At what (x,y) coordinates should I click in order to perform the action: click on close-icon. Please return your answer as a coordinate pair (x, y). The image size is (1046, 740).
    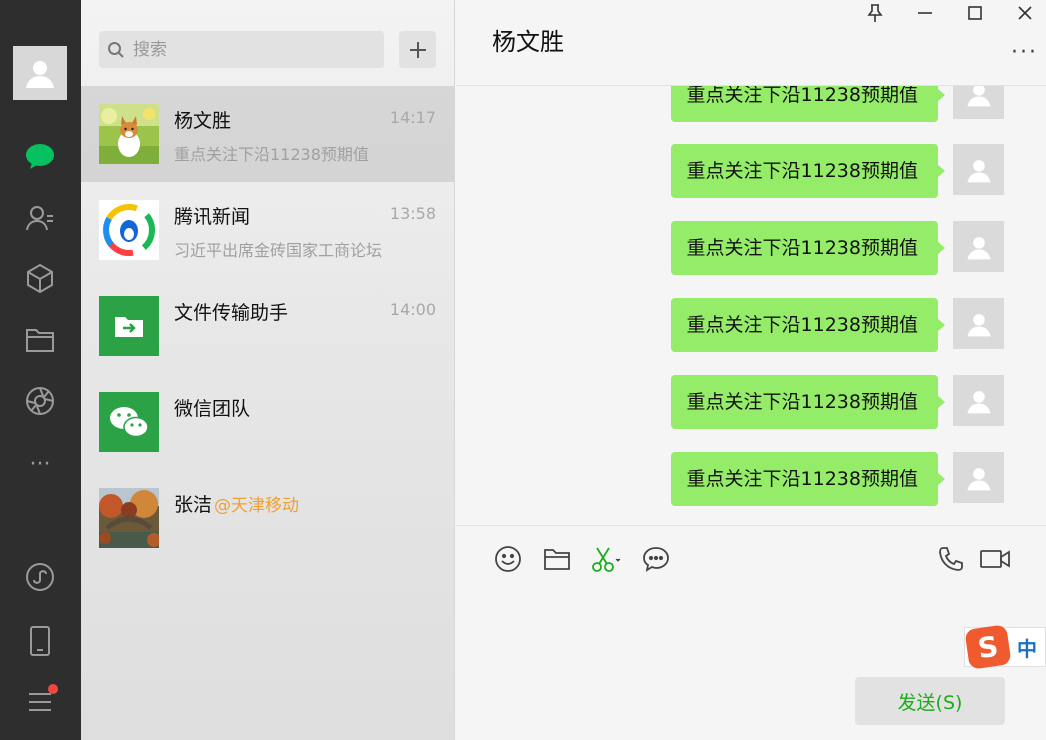
    Looking at the image, I should click on (1025, 13).